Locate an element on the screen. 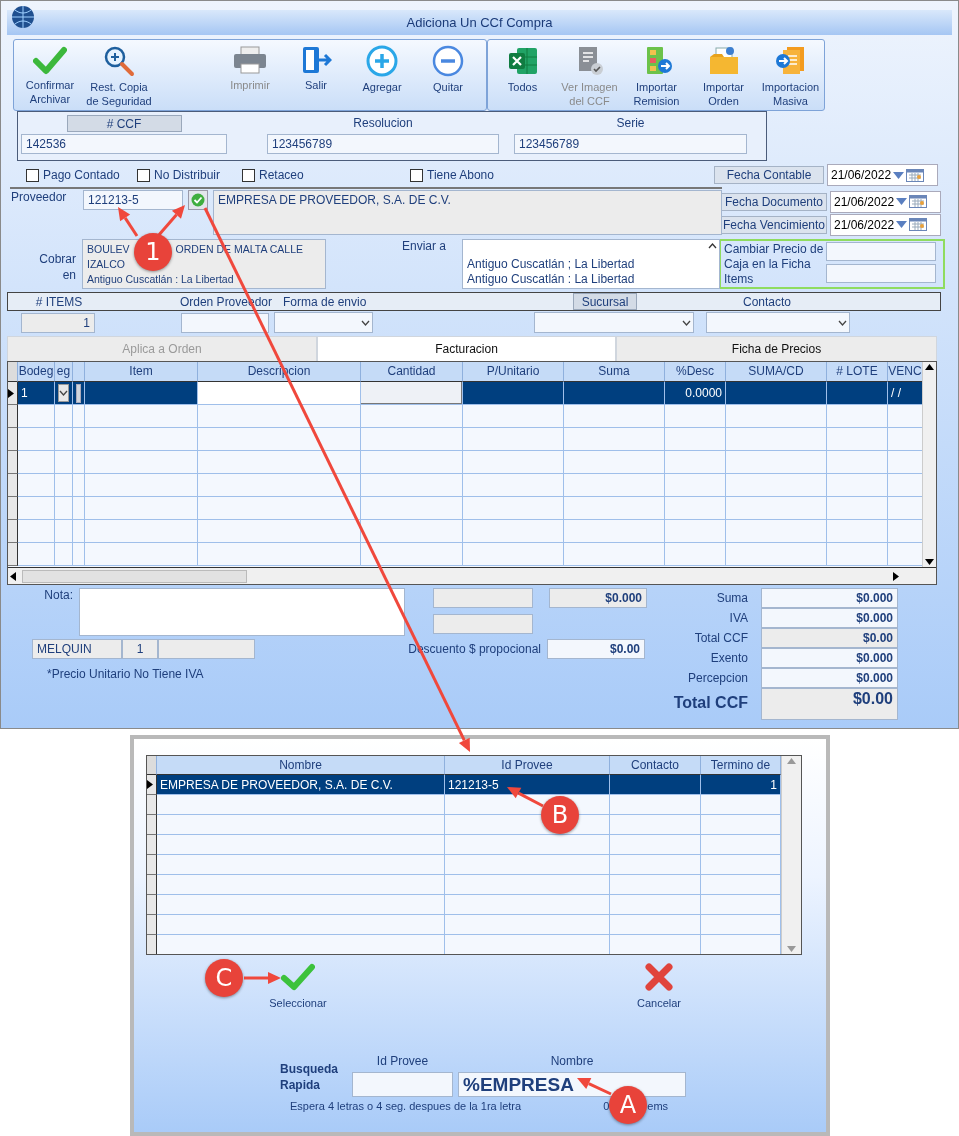 The image size is (959, 1136). toolbar-button: Agregar is located at coordinates (382, 75).